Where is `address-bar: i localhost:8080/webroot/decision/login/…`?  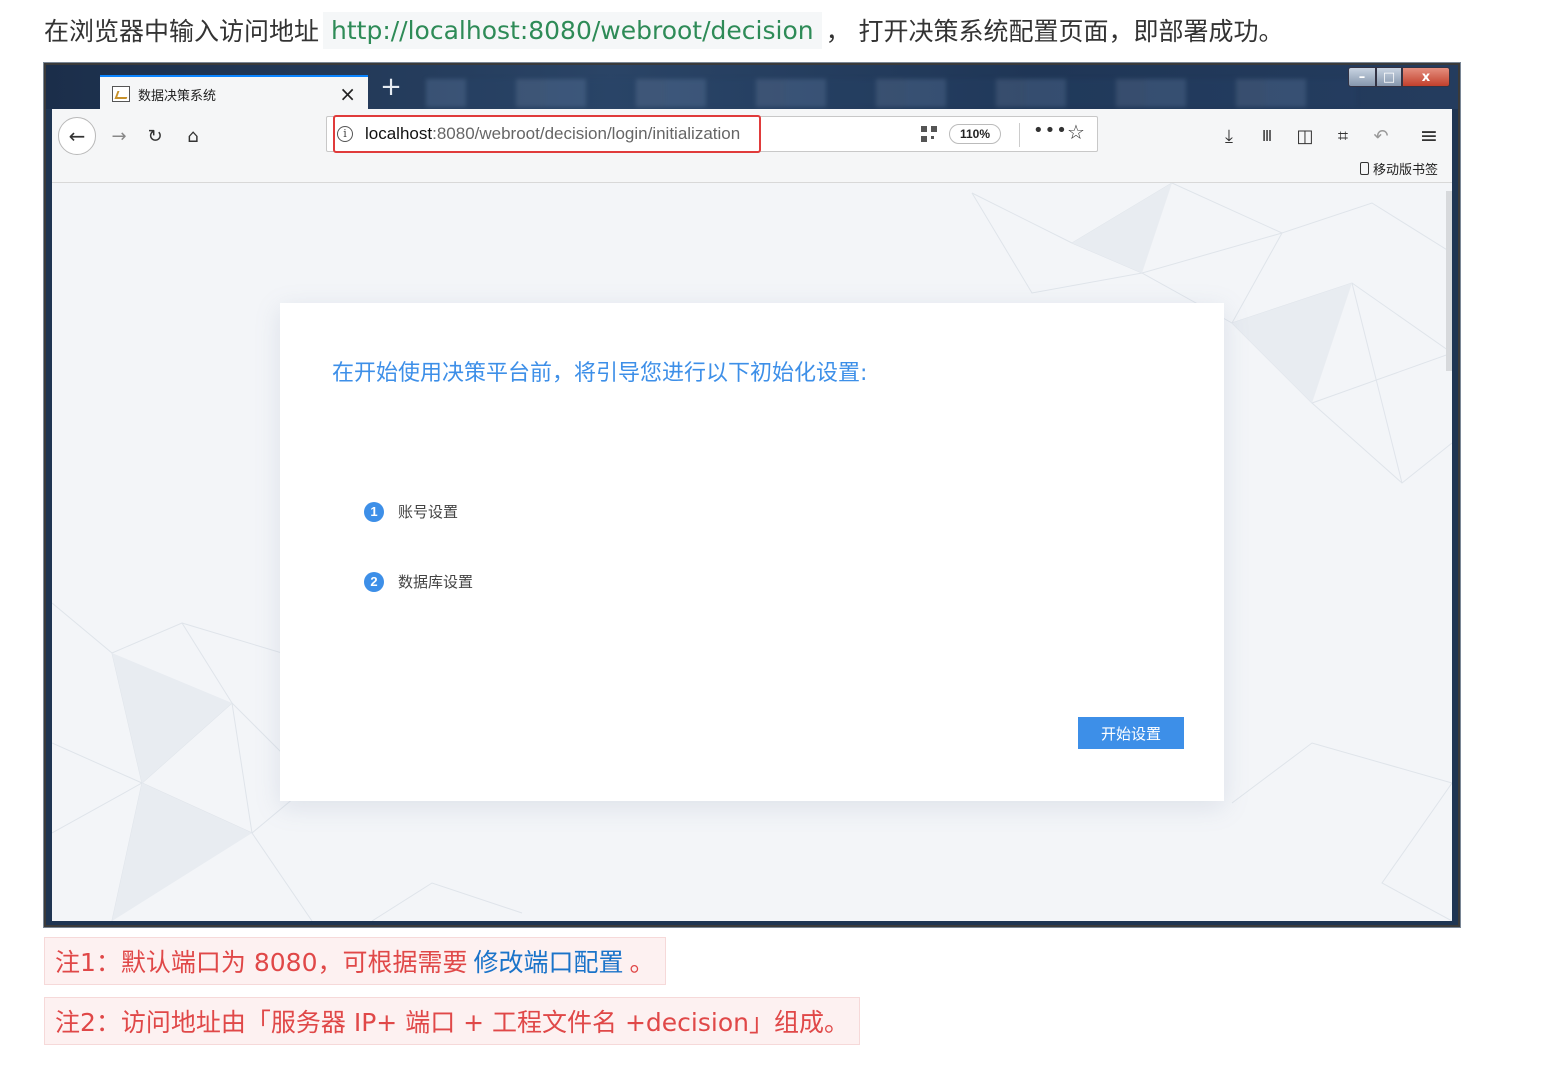 address-bar: i localhost:8080/webroot/decision/login/… is located at coordinates (712, 134).